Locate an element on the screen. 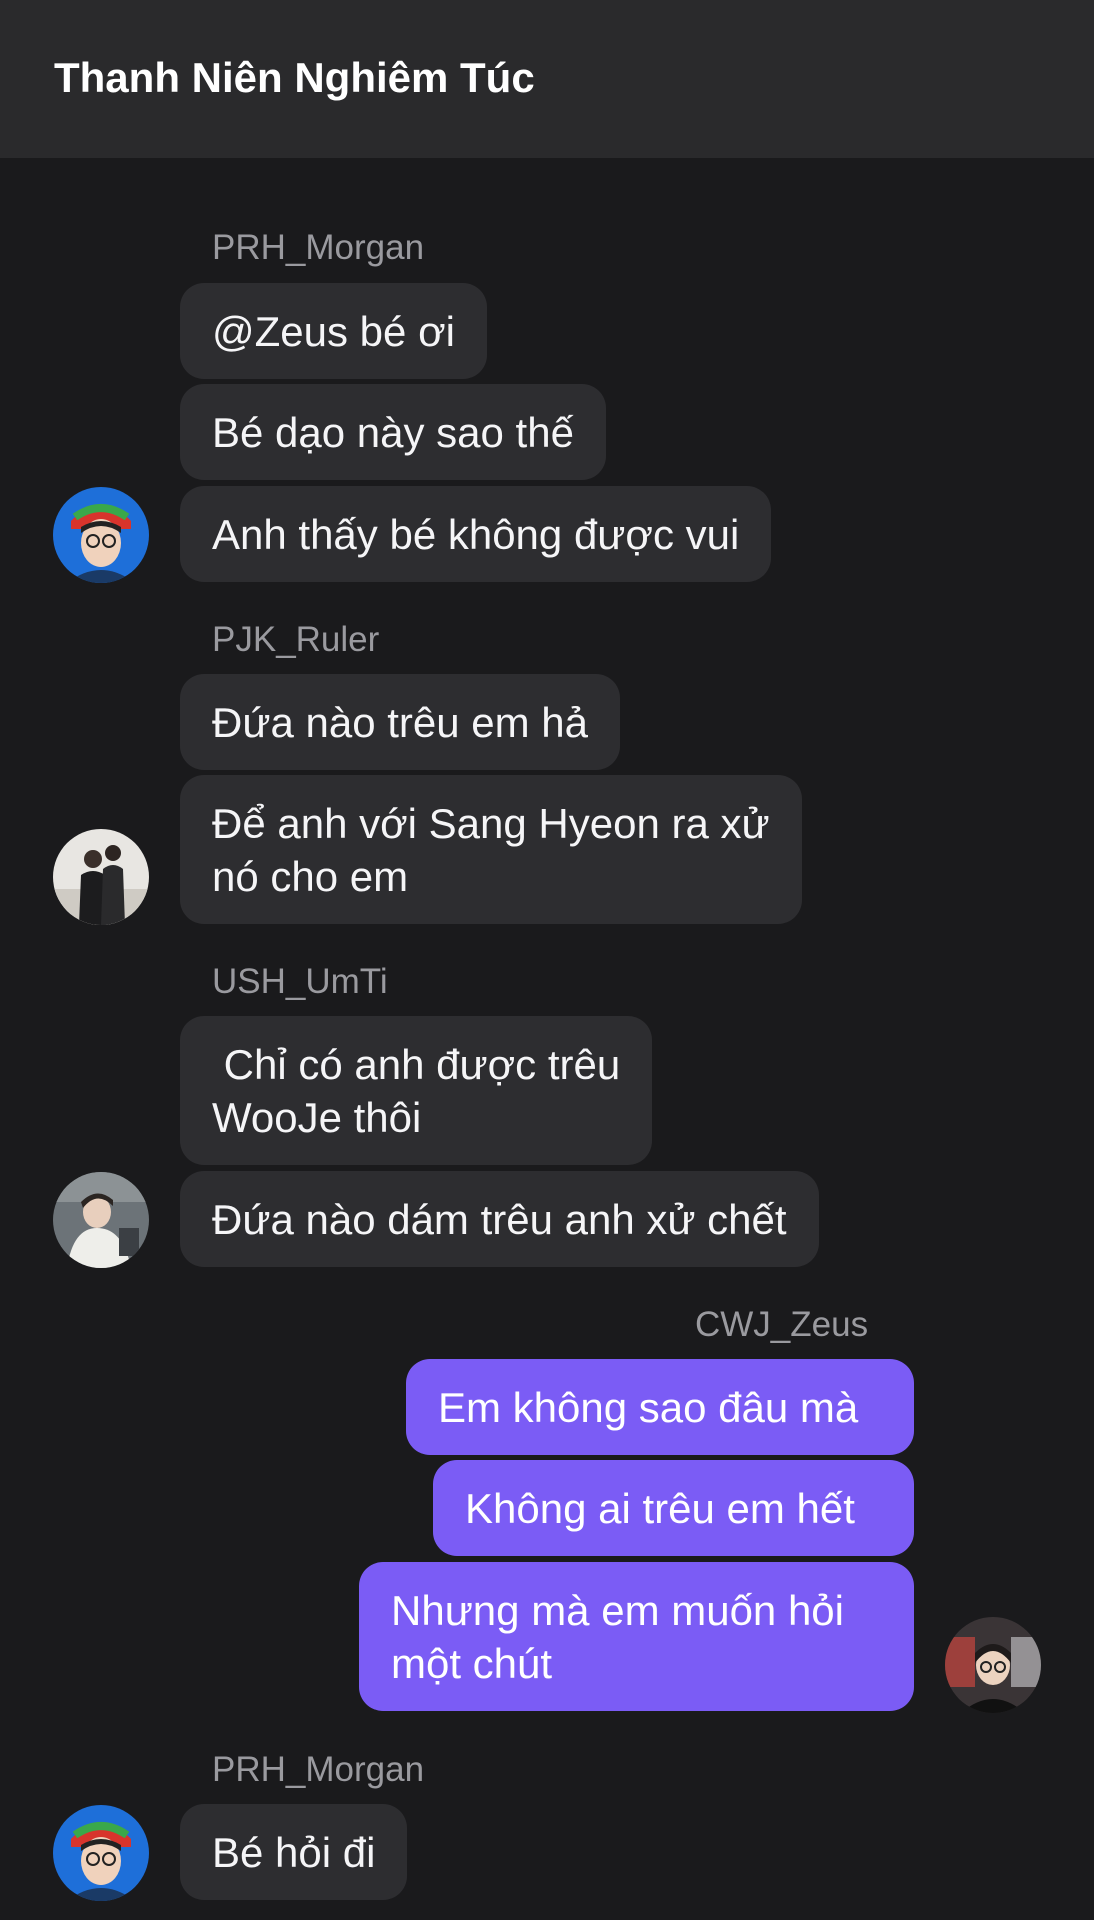  message-bubble: Anh thấy bé không được vui is located at coordinates (476, 534).